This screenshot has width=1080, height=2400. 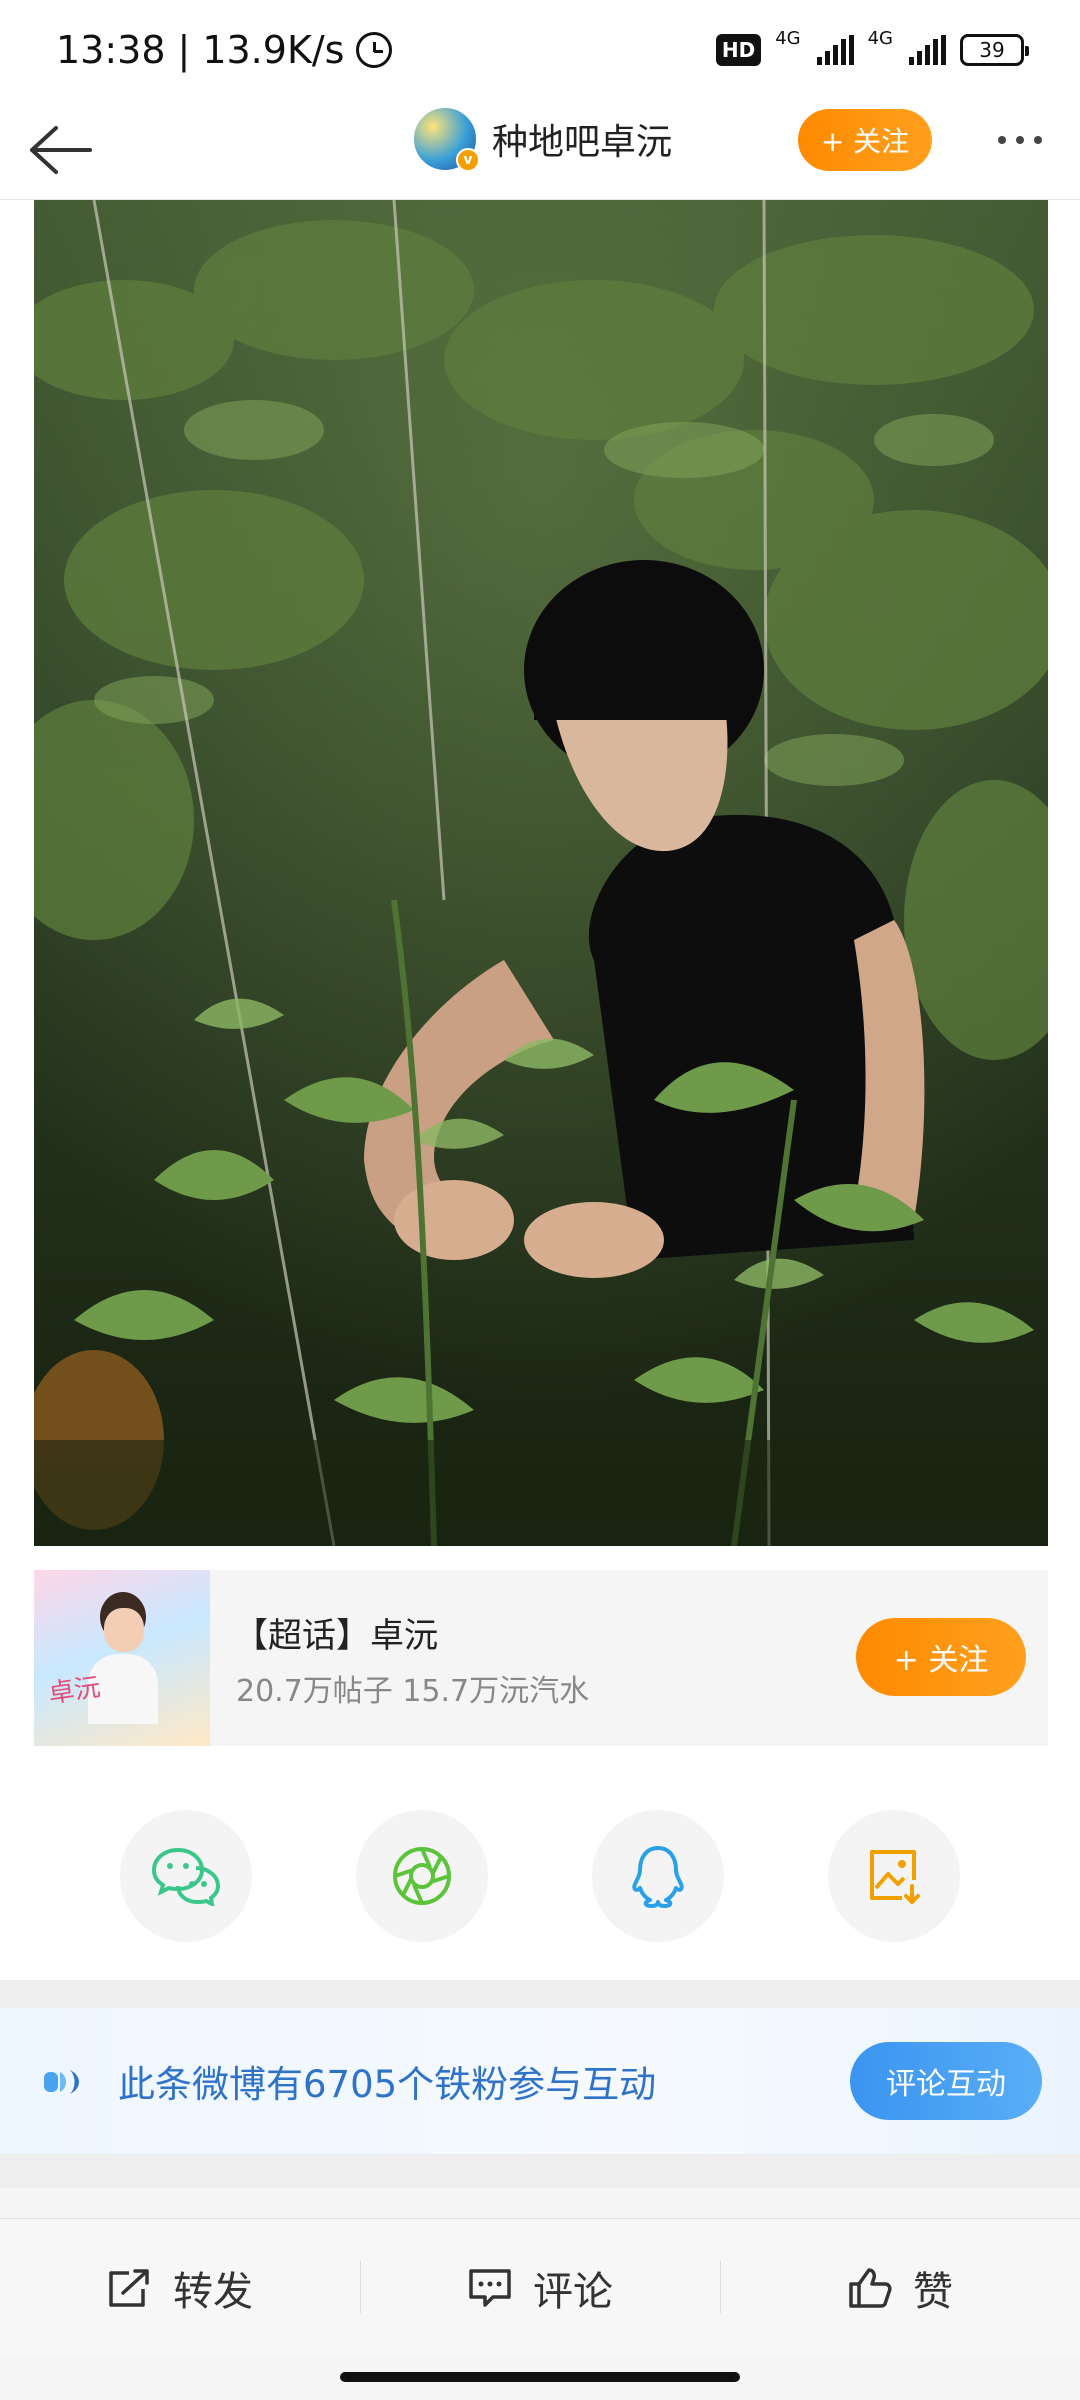 I want to click on comment-button: 评论, so click(x=540, y=2287).